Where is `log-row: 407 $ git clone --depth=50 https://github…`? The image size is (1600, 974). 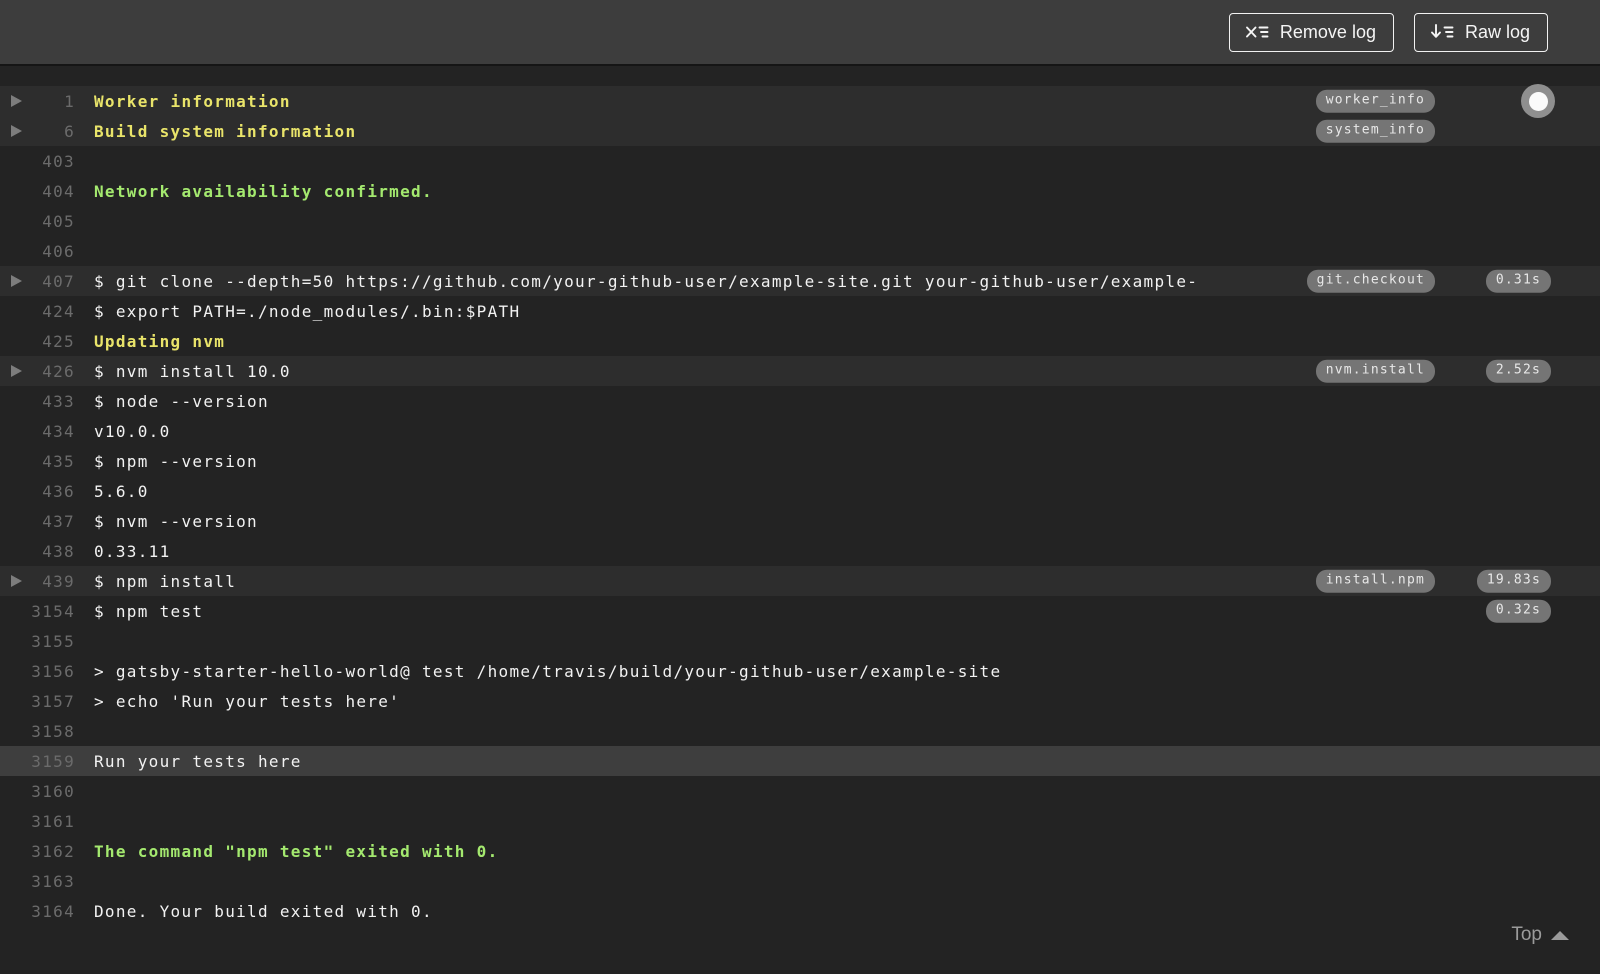 log-row: 407 $ git clone --depth=50 https://github… is located at coordinates (800, 281).